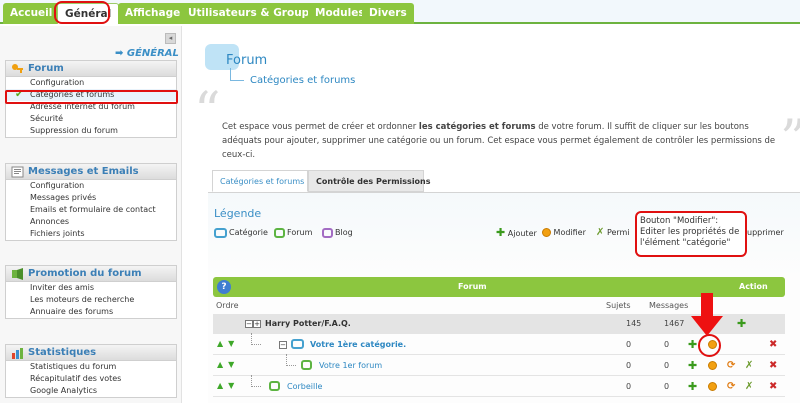  What do you see at coordinates (17, 274) in the screenshot?
I see `promotion-icon` at bounding box center [17, 274].